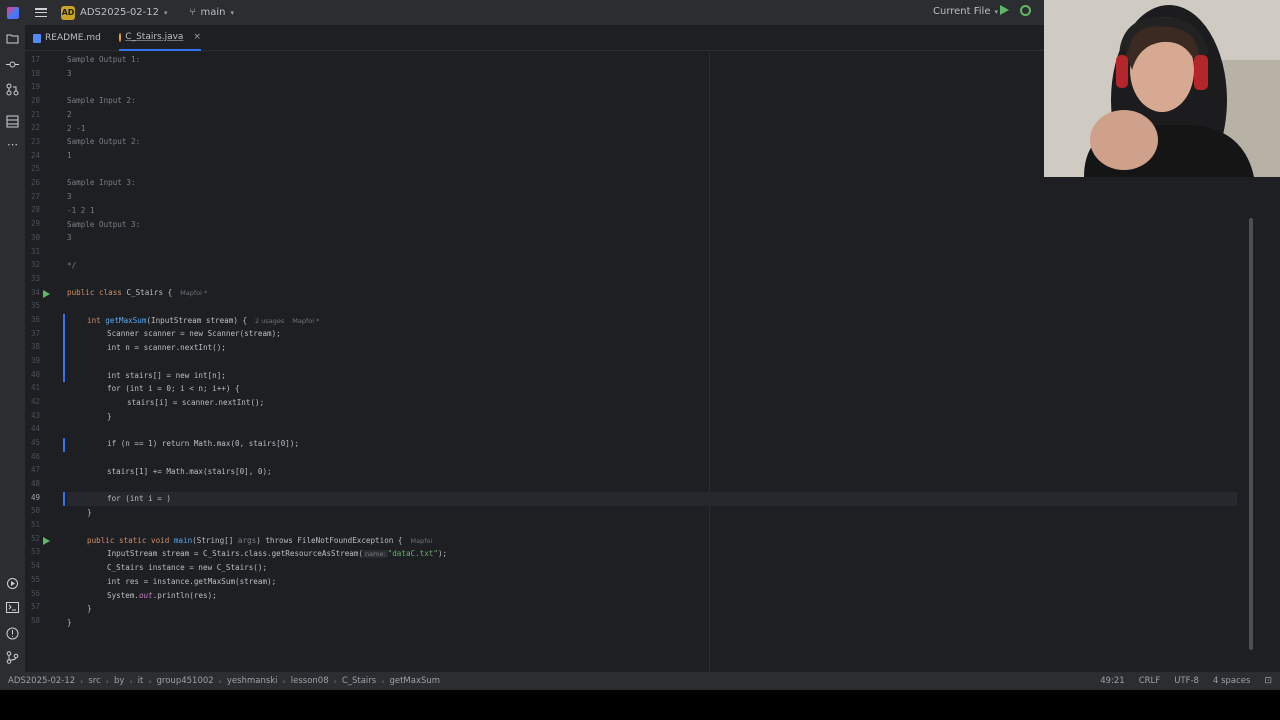 The height and width of the screenshot is (720, 1280). I want to click on commit-icon, so click(12, 64).